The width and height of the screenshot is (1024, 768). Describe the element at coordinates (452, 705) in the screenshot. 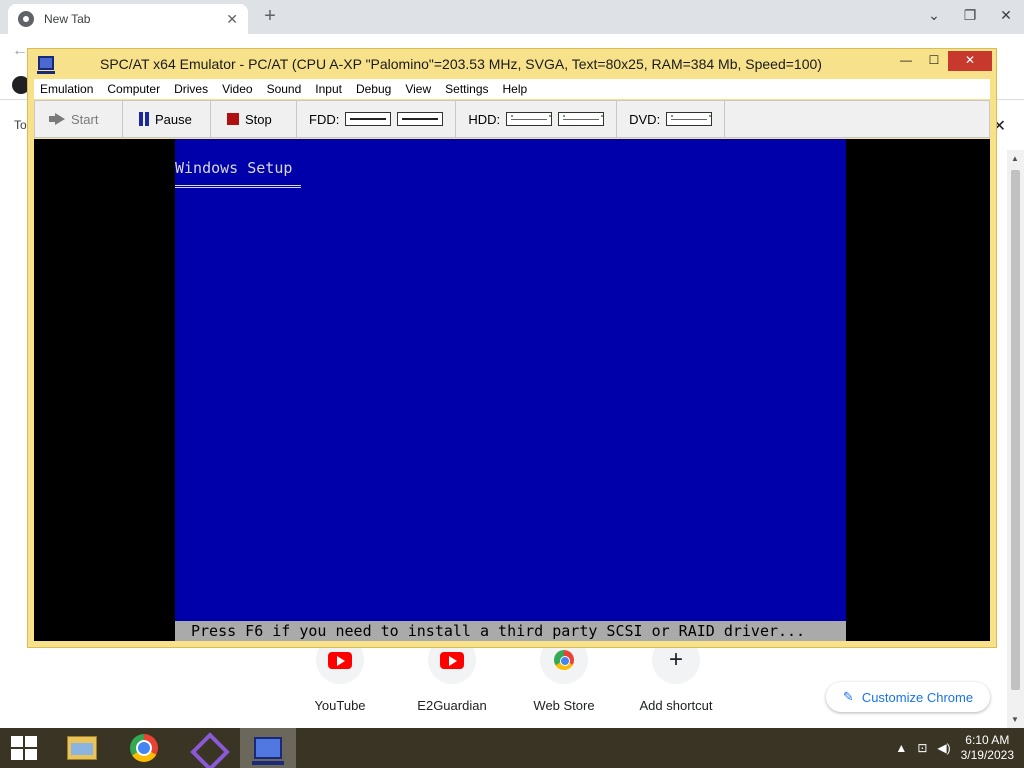

I see `shortcut-label: E2Guardian` at that location.